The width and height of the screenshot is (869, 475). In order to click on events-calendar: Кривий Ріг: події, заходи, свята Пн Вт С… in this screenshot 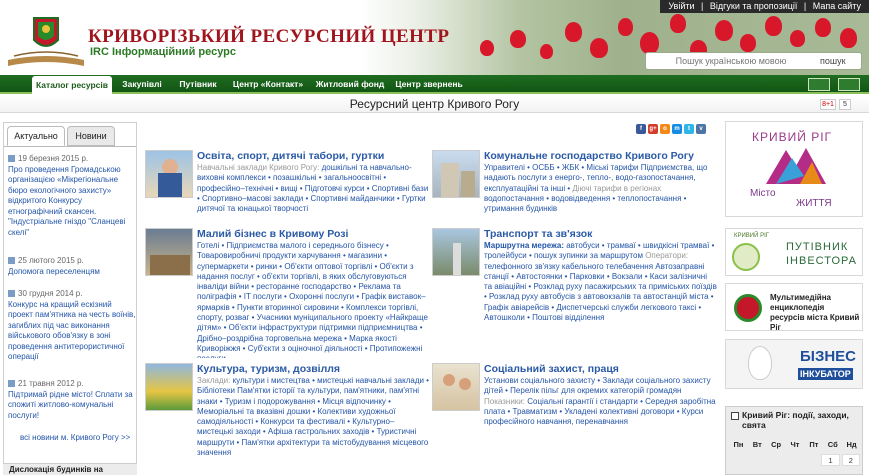, I will do `click(794, 440)`.